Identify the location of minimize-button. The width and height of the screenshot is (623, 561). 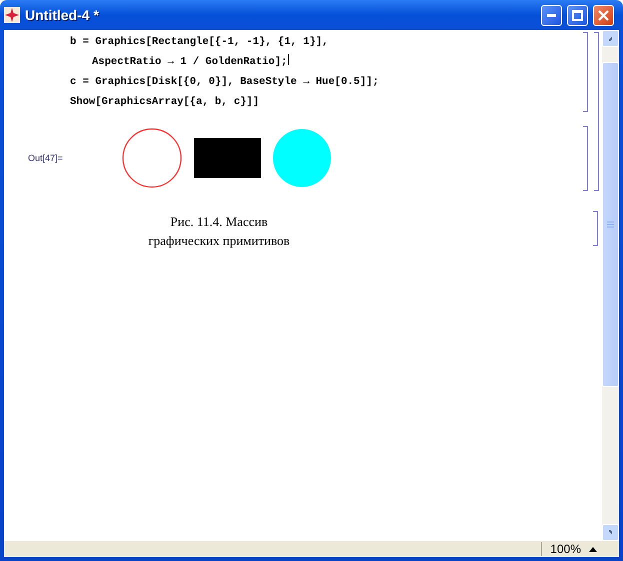
(551, 15).